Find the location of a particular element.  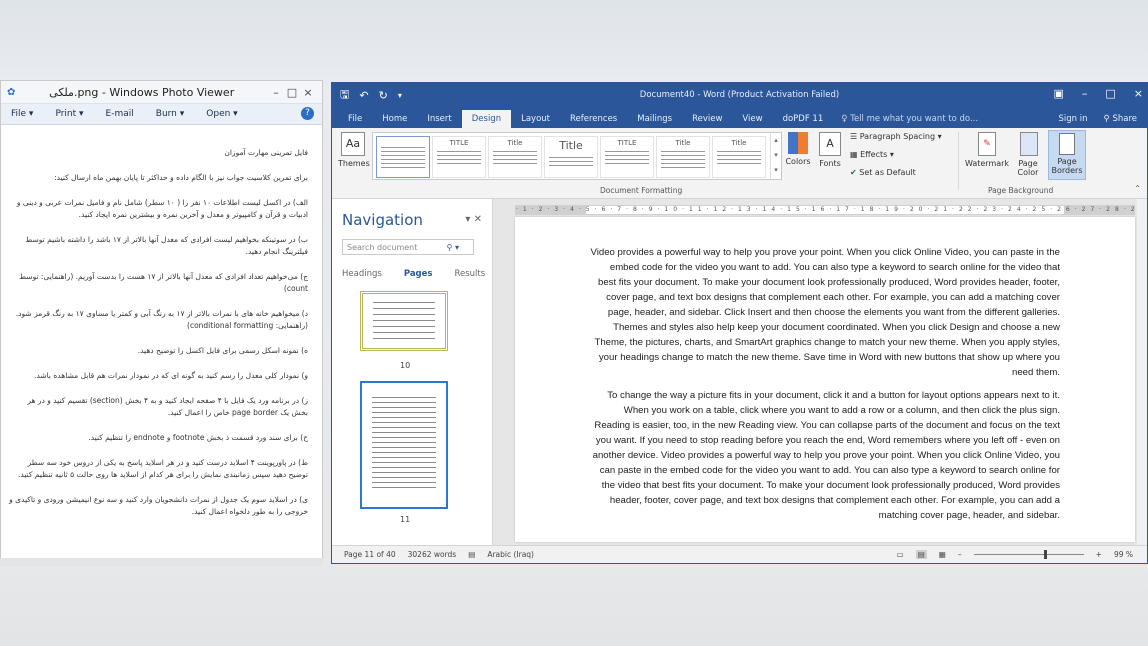

nav-tab-results: Results is located at coordinates (469, 274).